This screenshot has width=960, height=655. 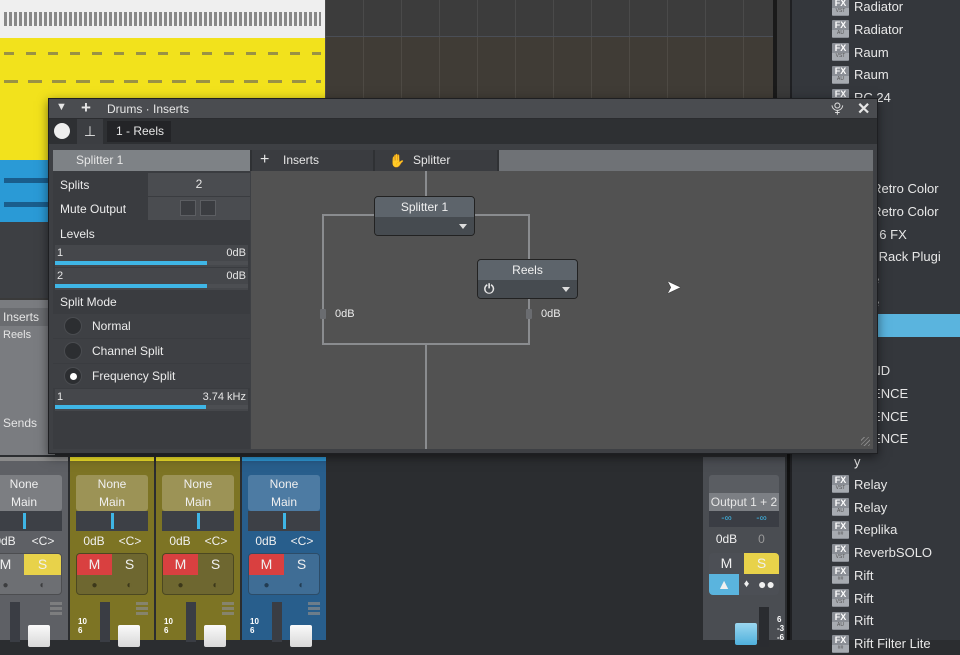 What do you see at coordinates (151, 279) in the screenshot?
I see `level-2-slider: 2 0dB` at bounding box center [151, 279].